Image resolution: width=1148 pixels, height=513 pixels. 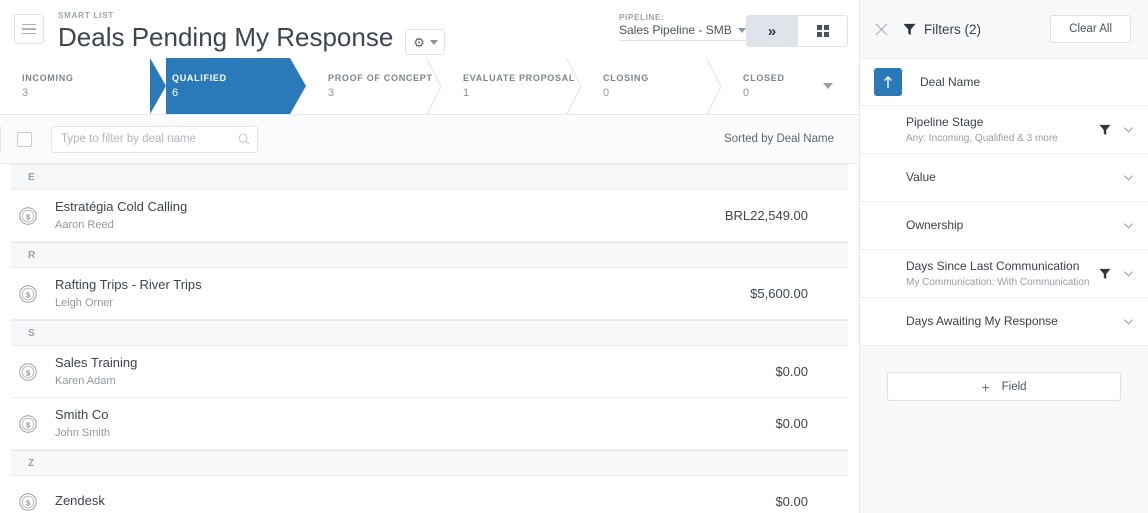 I want to click on filters-title: Filters (2), so click(x=952, y=29).